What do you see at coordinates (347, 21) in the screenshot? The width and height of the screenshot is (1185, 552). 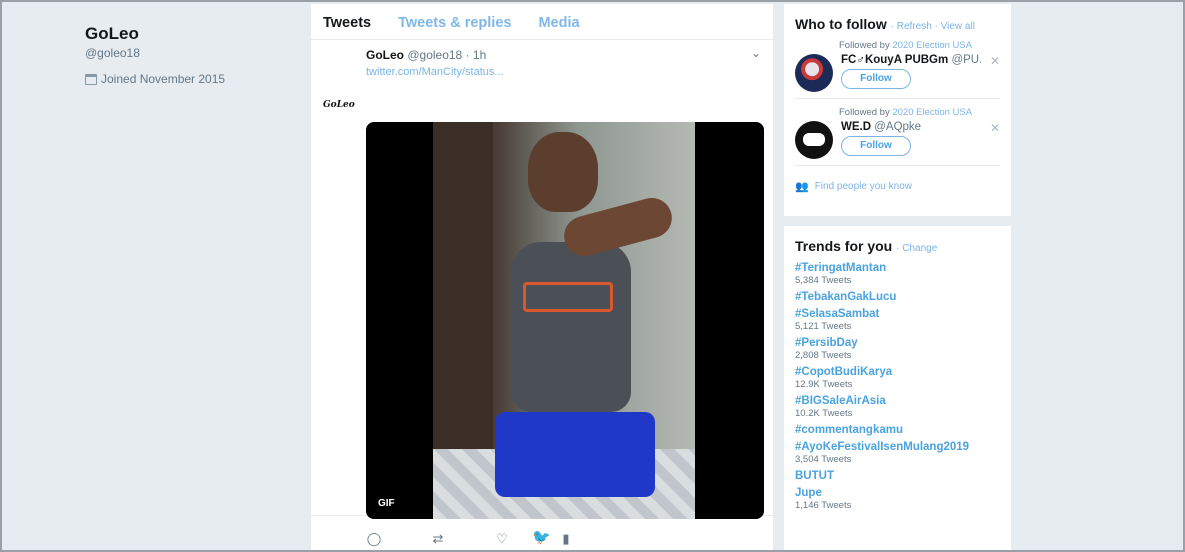 I see `tab-tweets: Tweets` at bounding box center [347, 21].